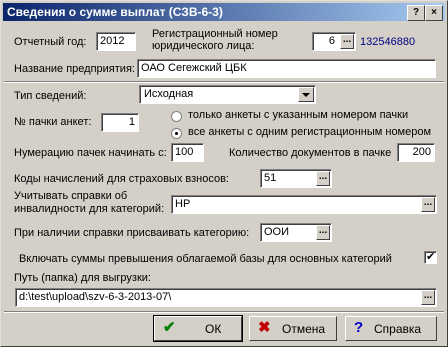 This screenshot has height=347, width=448. I want to click on reg-number-label-2: юридического лица:, so click(203, 46).